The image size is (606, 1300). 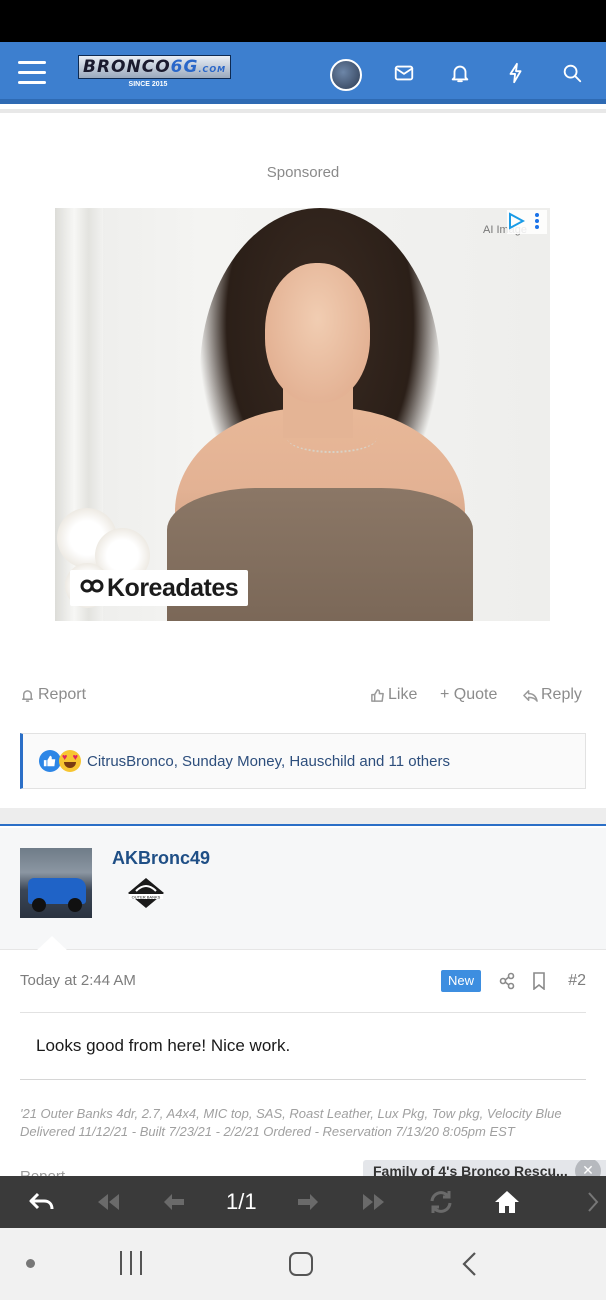 I want to click on like-button: Like, so click(x=393, y=695).